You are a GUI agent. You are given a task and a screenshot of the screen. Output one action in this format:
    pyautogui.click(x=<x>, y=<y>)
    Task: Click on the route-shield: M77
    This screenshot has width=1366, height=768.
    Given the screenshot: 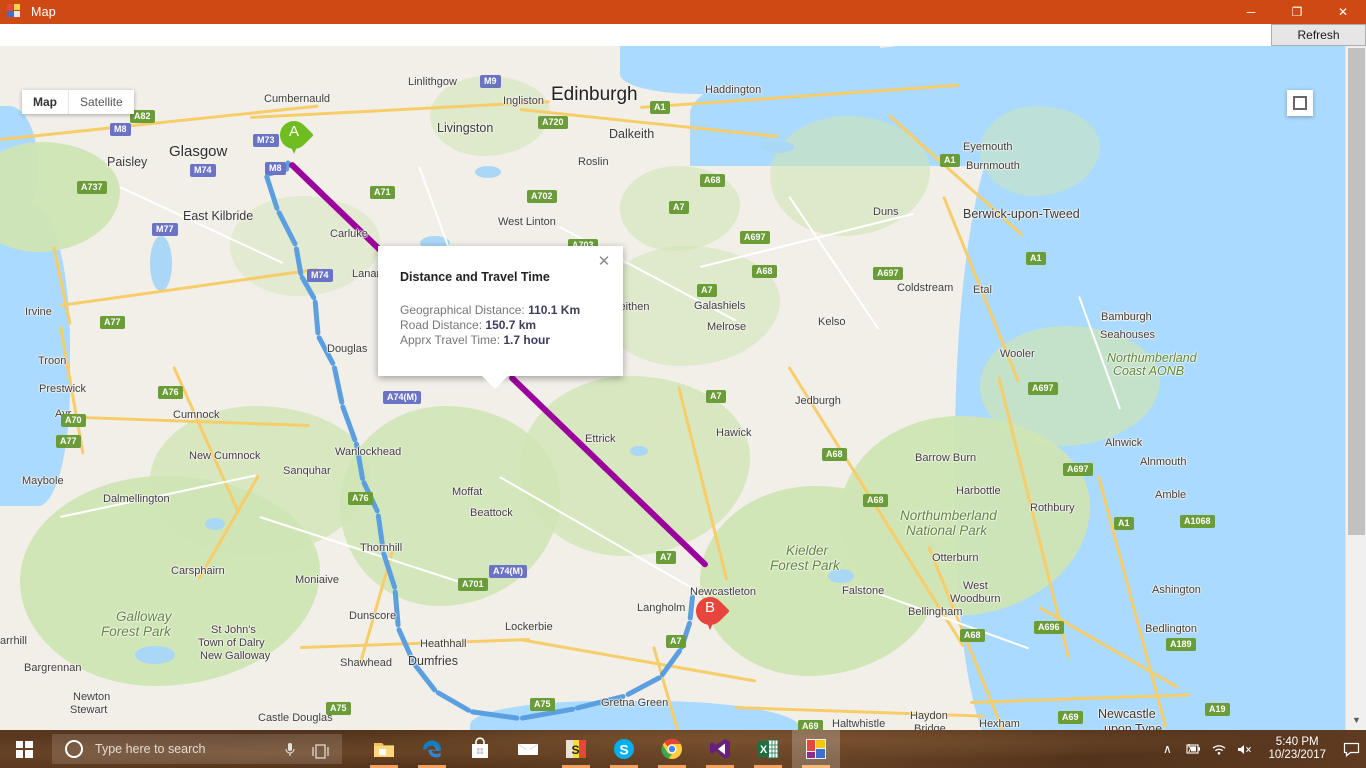 What is the action you would take?
    pyautogui.click(x=165, y=229)
    